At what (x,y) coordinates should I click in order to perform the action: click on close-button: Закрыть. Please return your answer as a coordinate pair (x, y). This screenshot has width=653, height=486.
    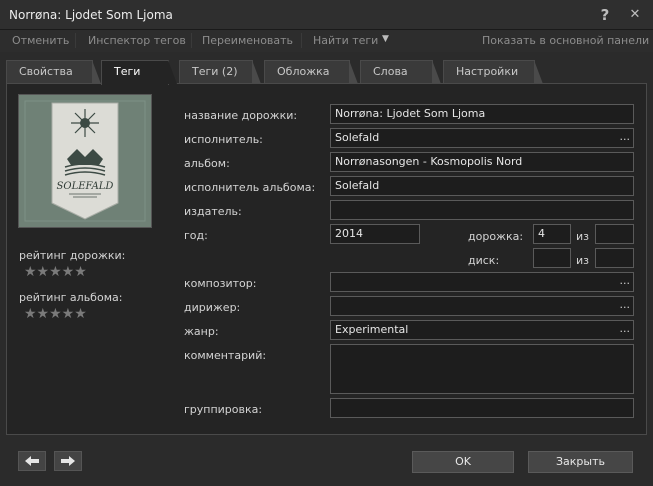
    Looking at the image, I should click on (580, 462).